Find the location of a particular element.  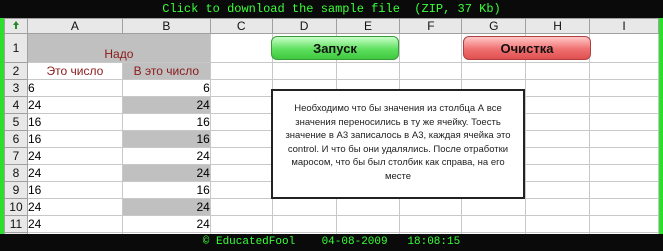

column-header-b: B is located at coordinates (166, 26).